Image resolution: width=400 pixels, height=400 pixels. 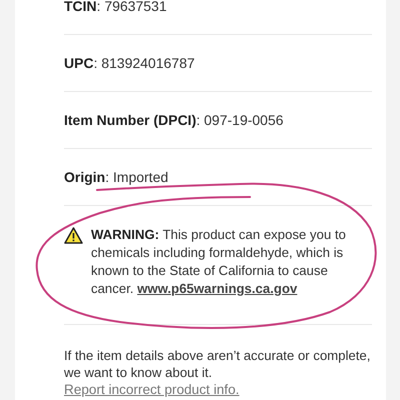 I want to click on feedback-text: If the item details above aren’t accurate or complete, we want to know about it., so click(x=218, y=364).